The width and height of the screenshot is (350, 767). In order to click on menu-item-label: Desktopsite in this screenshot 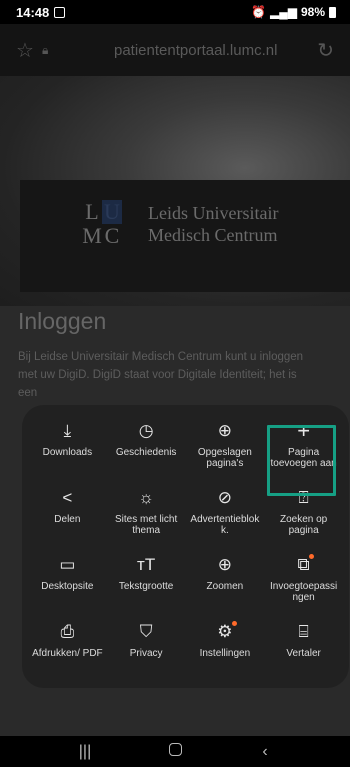, I will do `click(67, 586)`.